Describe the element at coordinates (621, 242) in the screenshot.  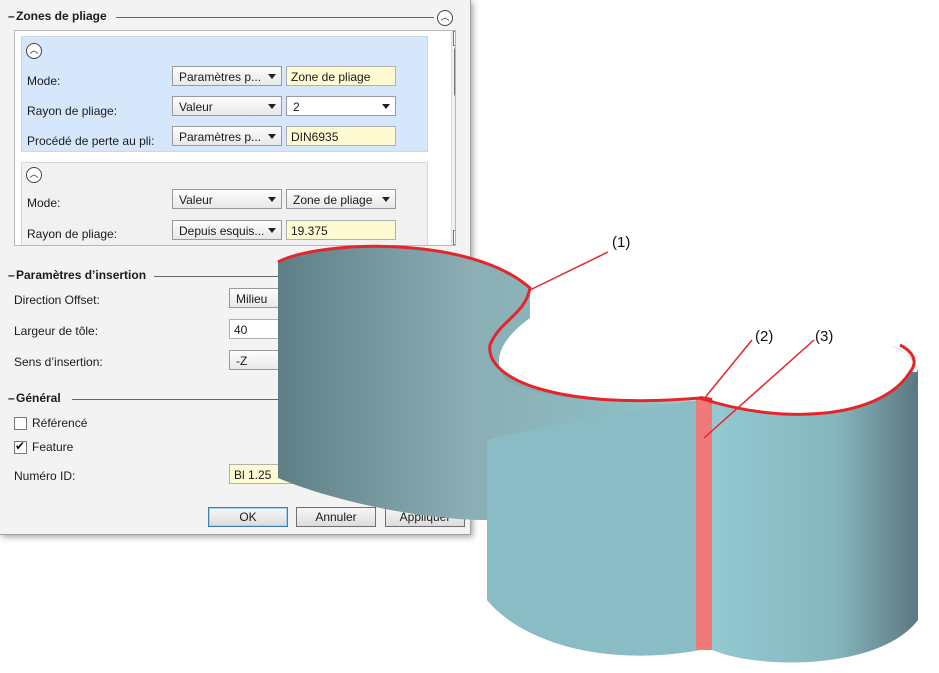
I see `callout-label-1: (1)` at that location.